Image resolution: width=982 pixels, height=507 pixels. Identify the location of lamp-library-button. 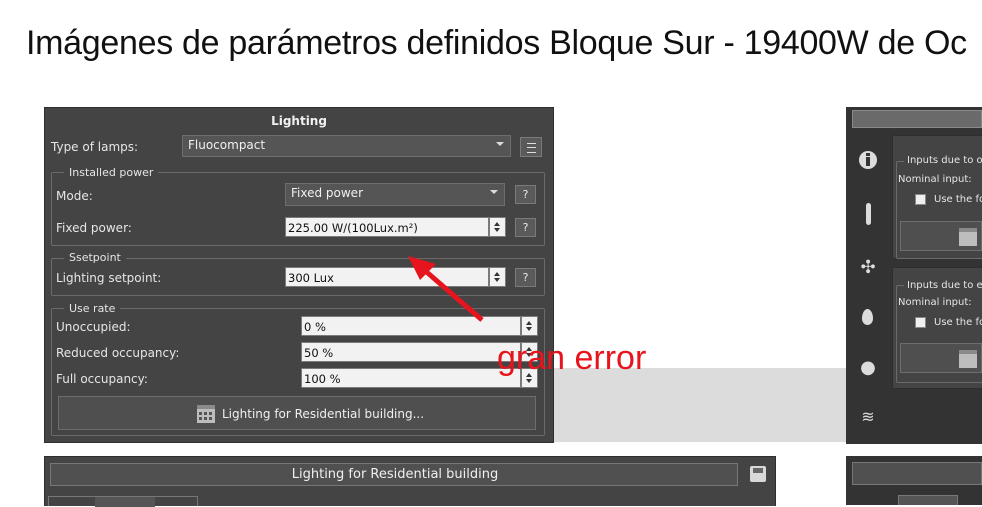
(531, 147).